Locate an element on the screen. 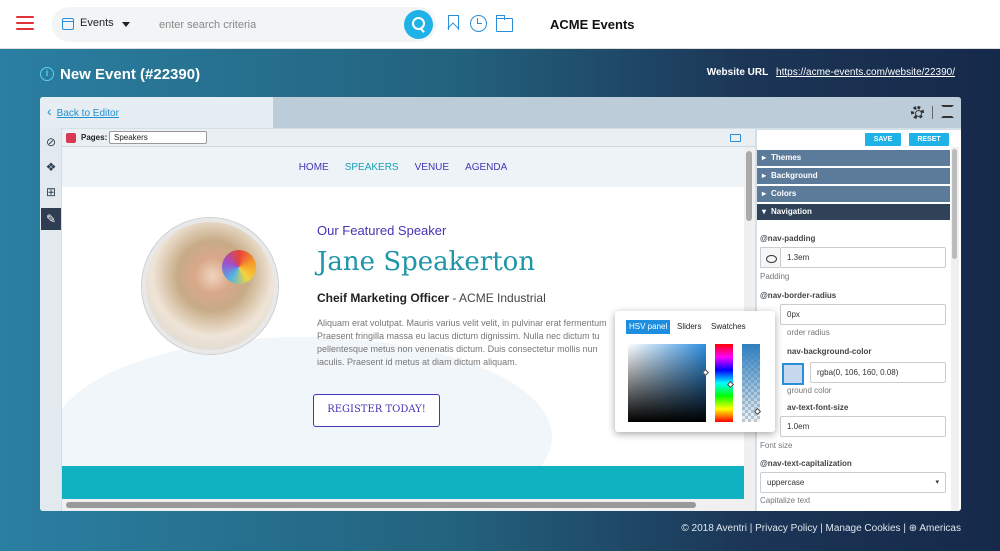  nav-text-font-size-input: 1.0em is located at coordinates (863, 426).